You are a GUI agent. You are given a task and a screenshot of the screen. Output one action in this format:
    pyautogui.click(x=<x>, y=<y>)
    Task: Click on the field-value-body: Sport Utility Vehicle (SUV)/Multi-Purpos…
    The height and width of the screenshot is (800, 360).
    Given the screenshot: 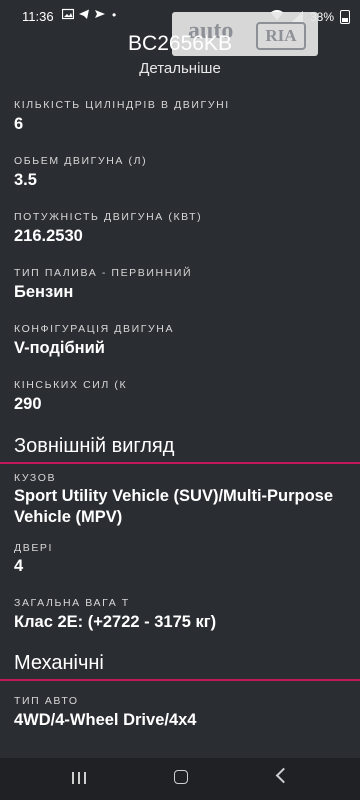 What is the action you would take?
    pyautogui.click(x=174, y=506)
    